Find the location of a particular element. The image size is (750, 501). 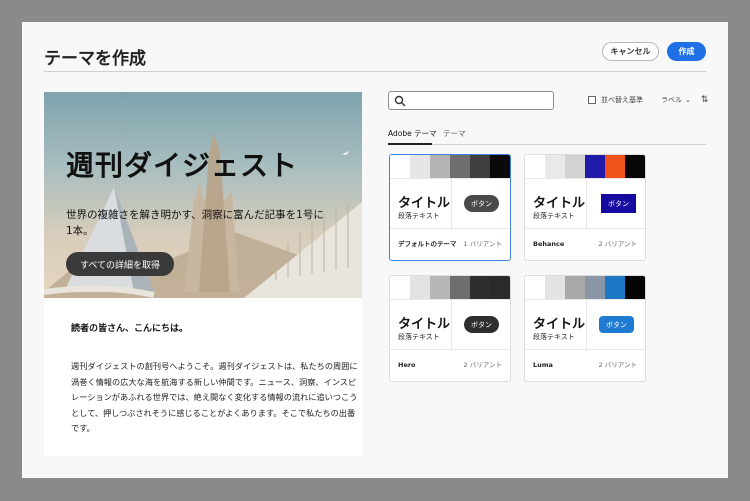

cancel-button: キャンセル is located at coordinates (630, 51).